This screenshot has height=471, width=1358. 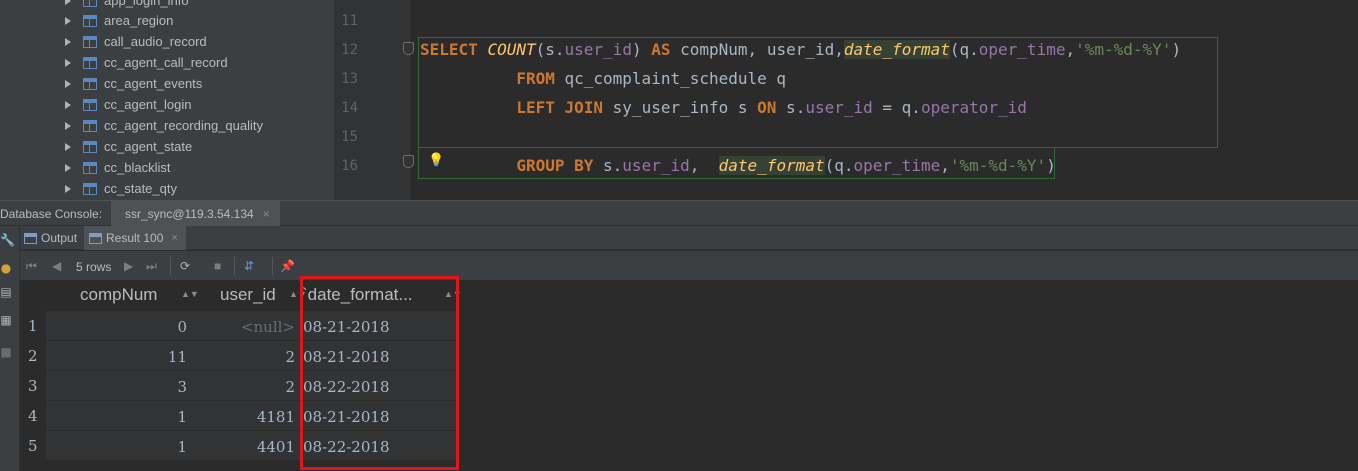 I want to click on console-session-tab: ssr_sync@119.3.54.134 ×, so click(x=195, y=213).